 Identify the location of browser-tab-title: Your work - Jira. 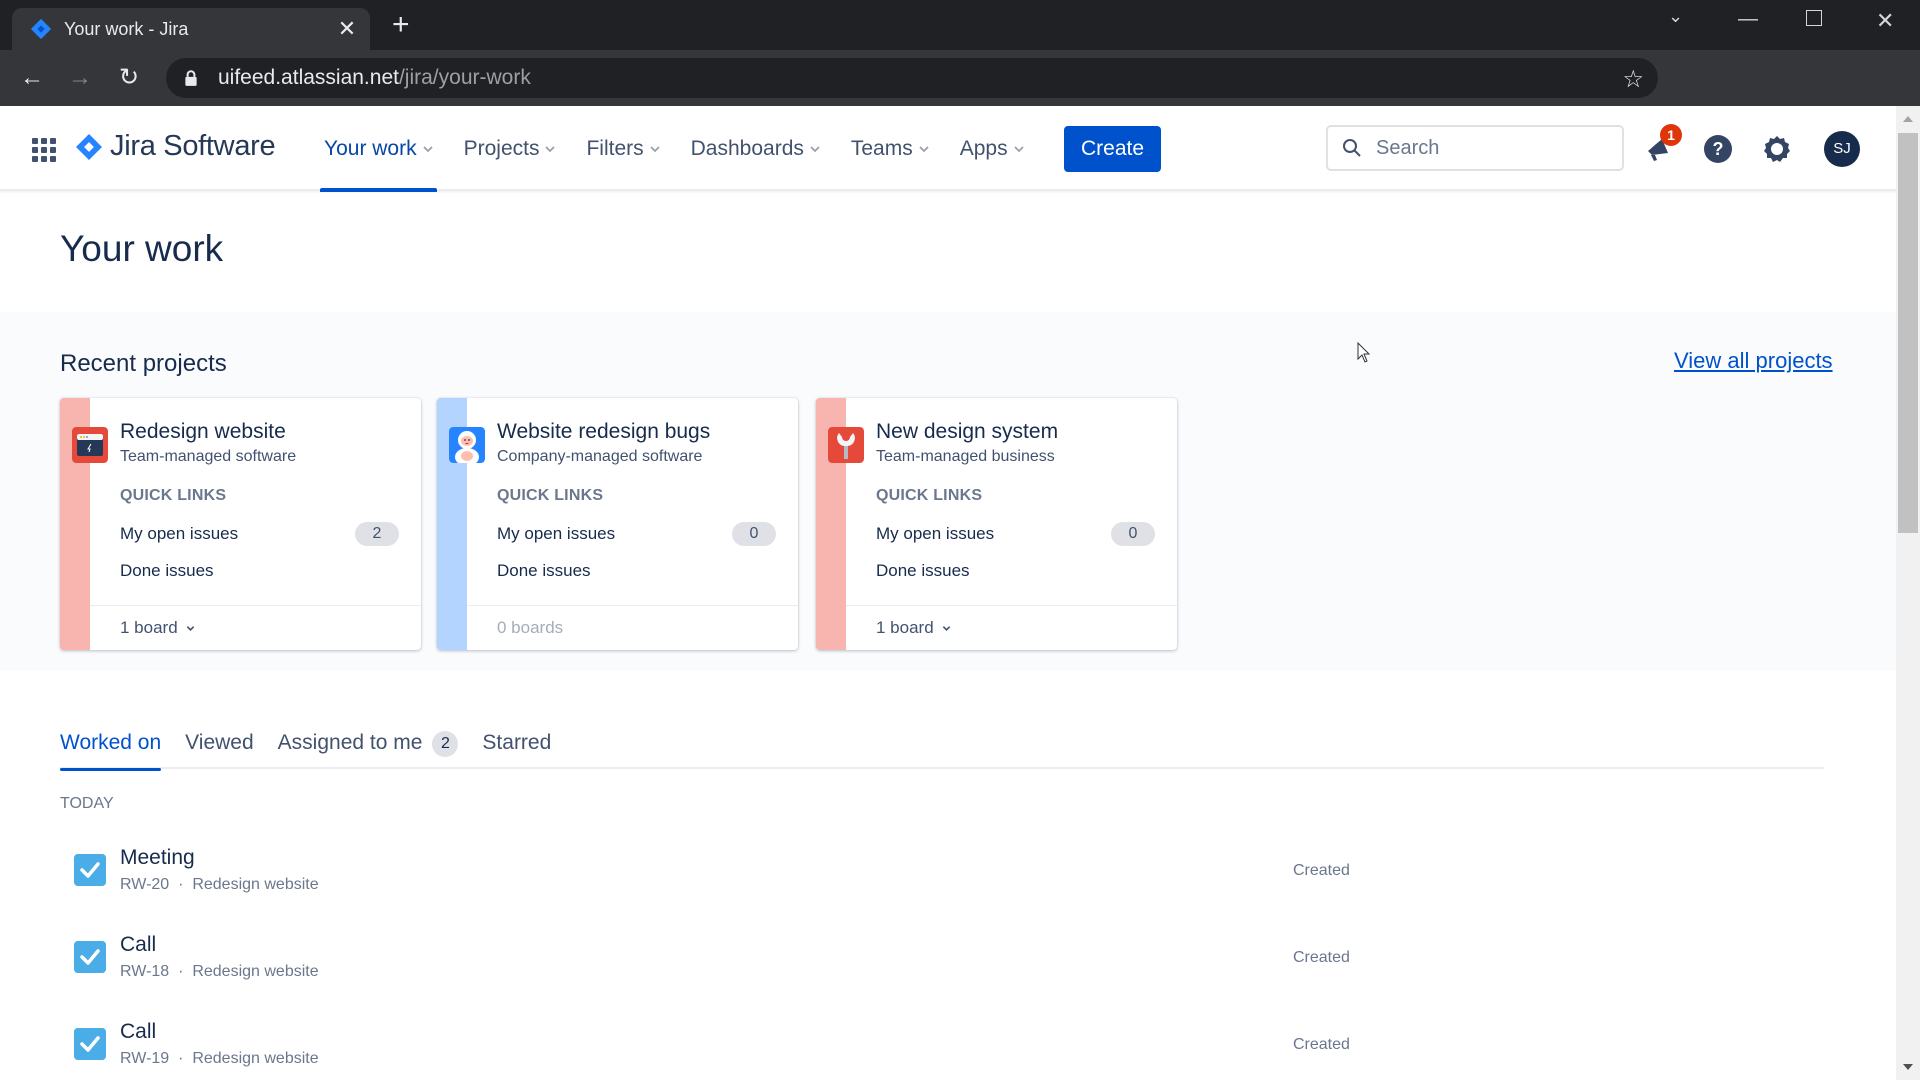
(126, 28).